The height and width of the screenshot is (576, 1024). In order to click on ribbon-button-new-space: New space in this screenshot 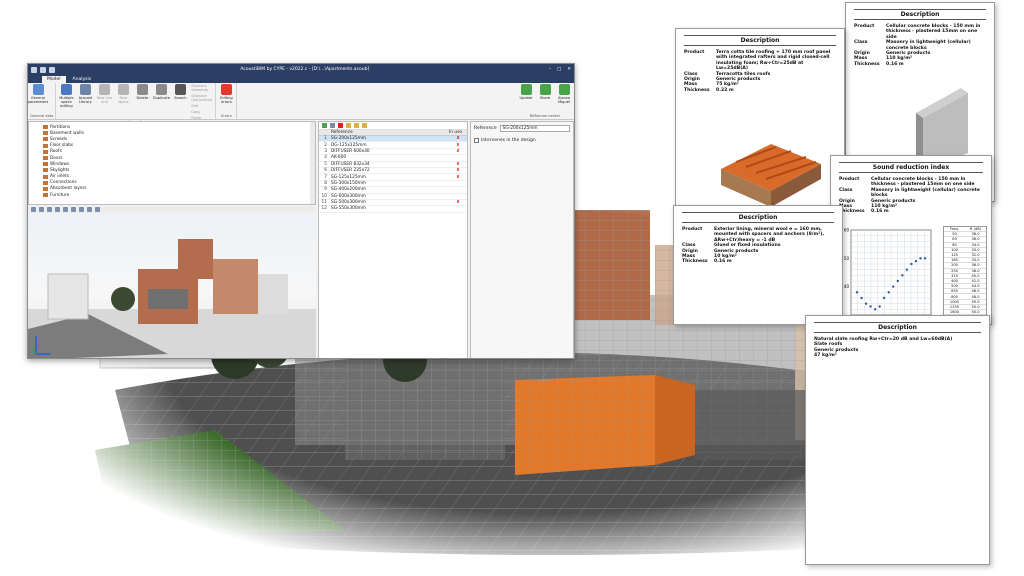, I will do `click(123, 94)`.